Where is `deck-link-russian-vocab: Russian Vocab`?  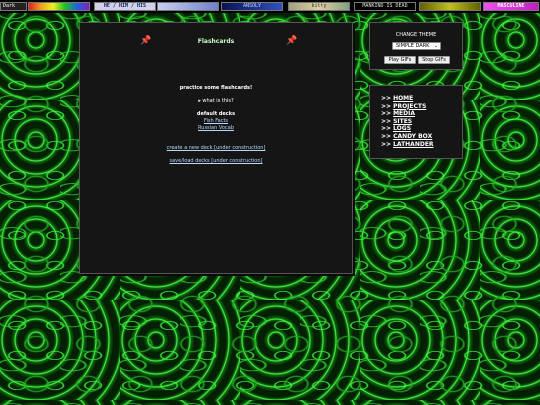
deck-link-russian-vocab: Russian Vocab is located at coordinates (216, 128).